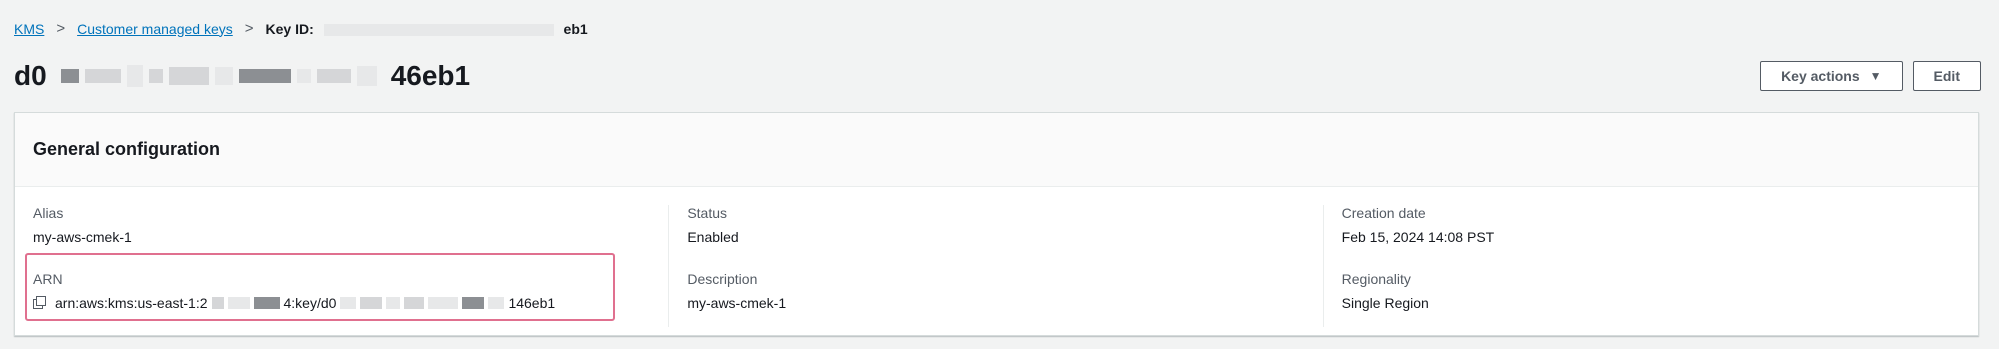  What do you see at coordinates (713, 237) in the screenshot?
I see `status-value: Enabled` at bounding box center [713, 237].